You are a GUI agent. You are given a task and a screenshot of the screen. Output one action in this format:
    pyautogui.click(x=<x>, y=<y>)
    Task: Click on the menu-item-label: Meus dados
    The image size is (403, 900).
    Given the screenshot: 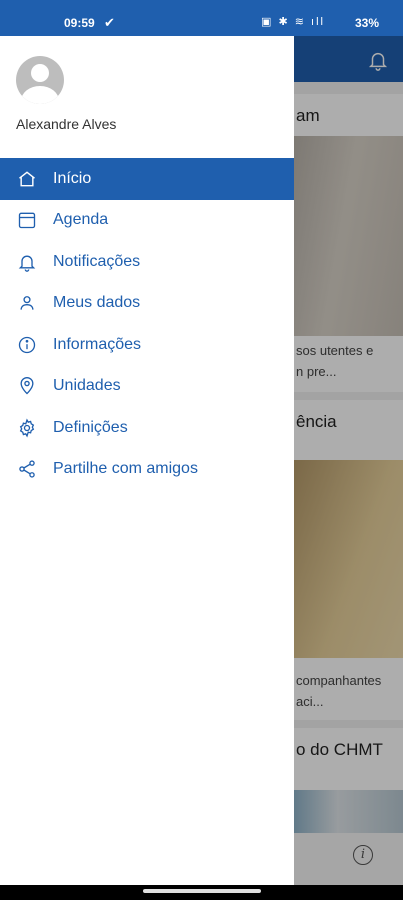 What is the action you would take?
    pyautogui.click(x=97, y=303)
    